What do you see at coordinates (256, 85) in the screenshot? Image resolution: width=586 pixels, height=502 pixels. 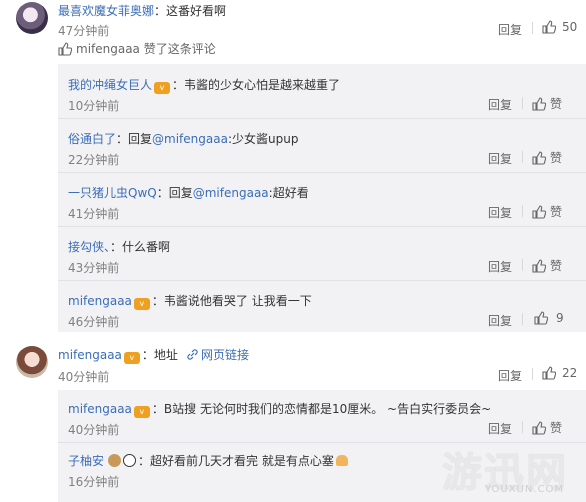 I see `reply-text: ：韦酱的少女心怕是越来越重了` at bounding box center [256, 85].